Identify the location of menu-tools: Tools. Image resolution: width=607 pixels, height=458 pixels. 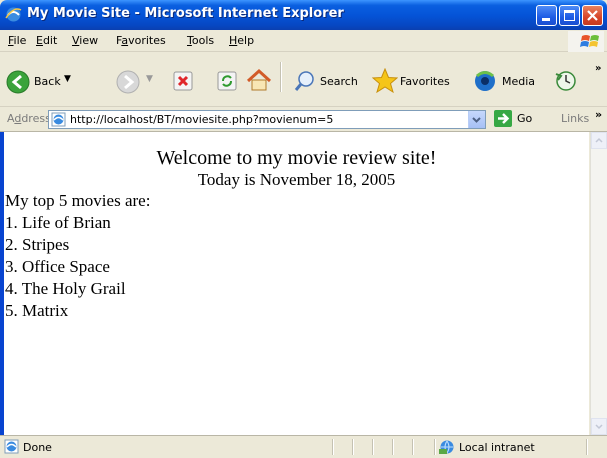
(200, 40).